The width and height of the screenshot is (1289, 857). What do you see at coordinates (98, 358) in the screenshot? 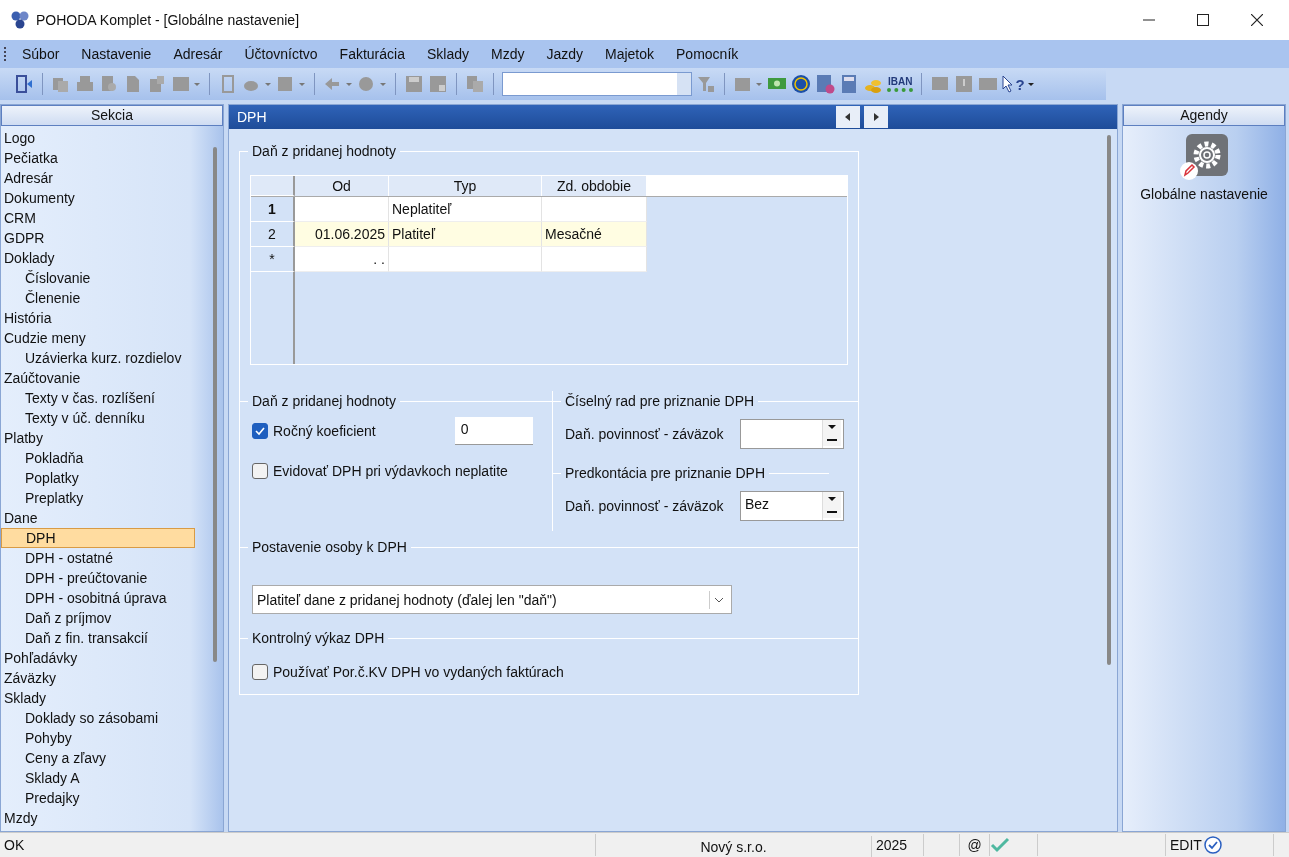
I see `sidebar-item: Uzávierka kurz. rozdielov` at bounding box center [98, 358].